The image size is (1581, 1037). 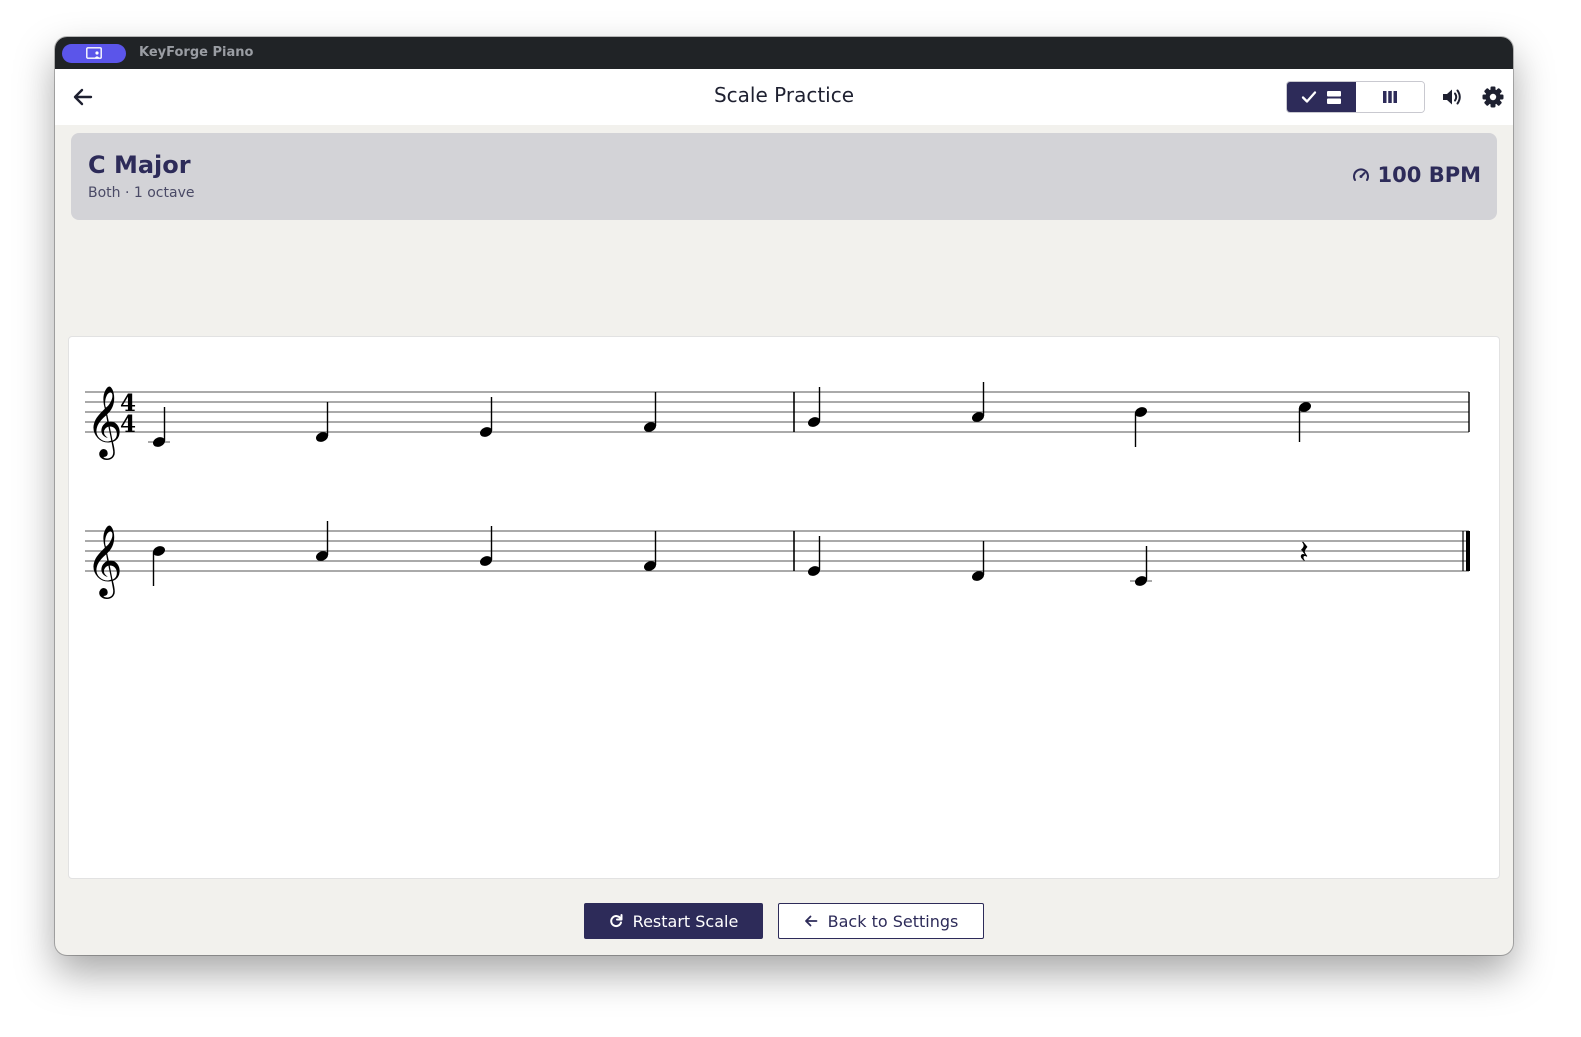 I want to click on view-toggle, so click(x=1355, y=97).